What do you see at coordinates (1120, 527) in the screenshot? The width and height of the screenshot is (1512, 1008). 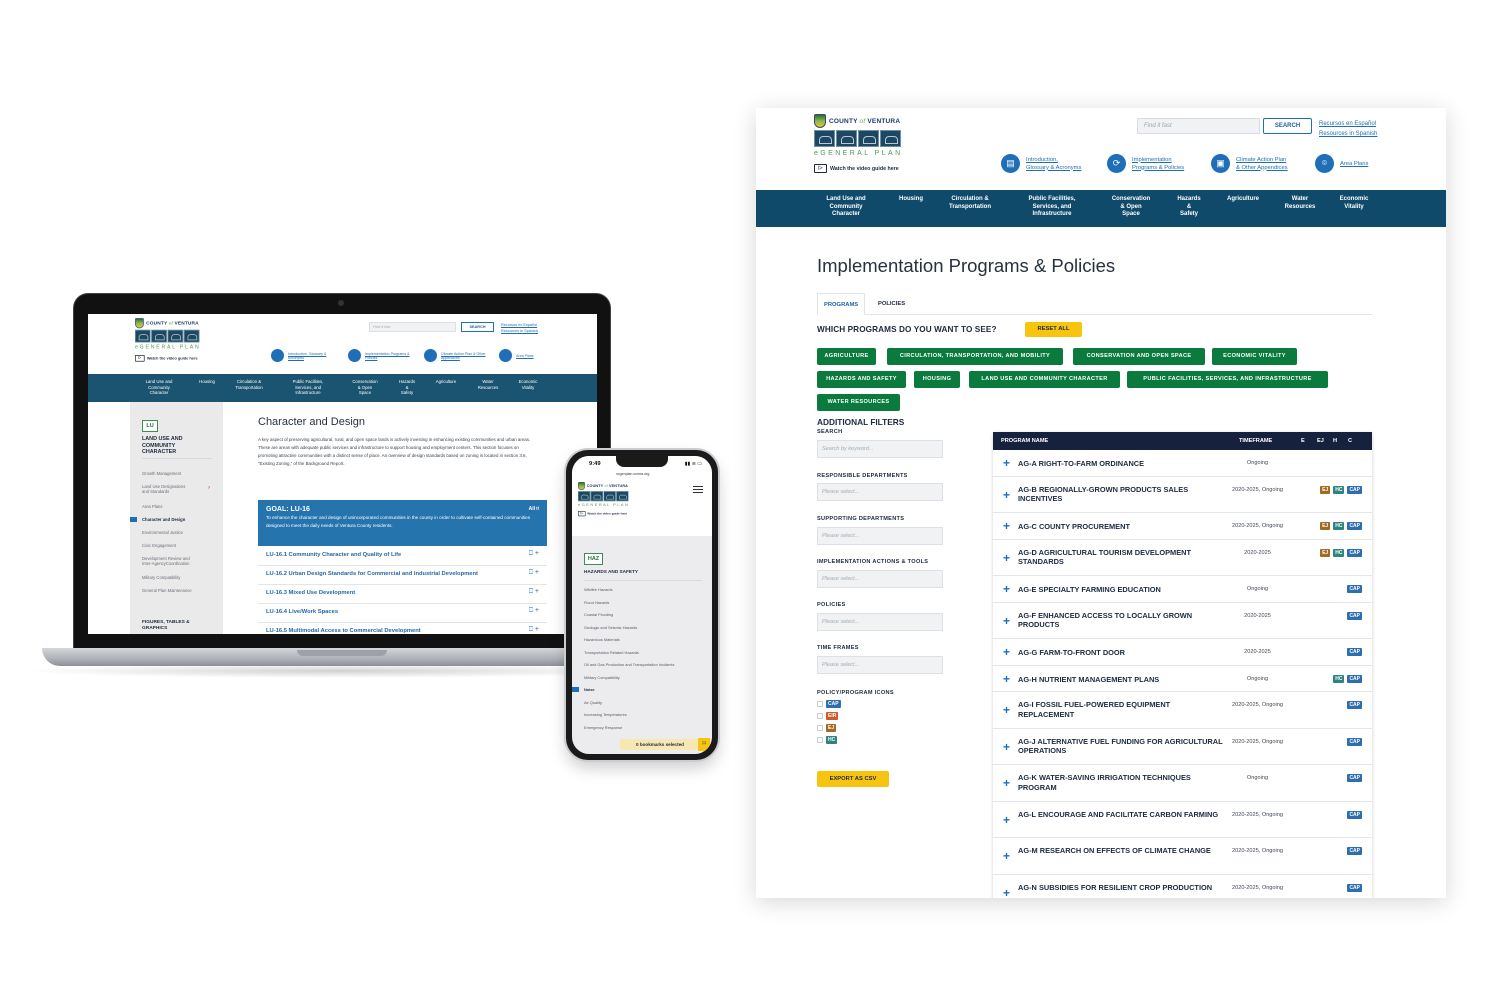 I see `program-name: AG-C COUNTY PROCUREMENT` at bounding box center [1120, 527].